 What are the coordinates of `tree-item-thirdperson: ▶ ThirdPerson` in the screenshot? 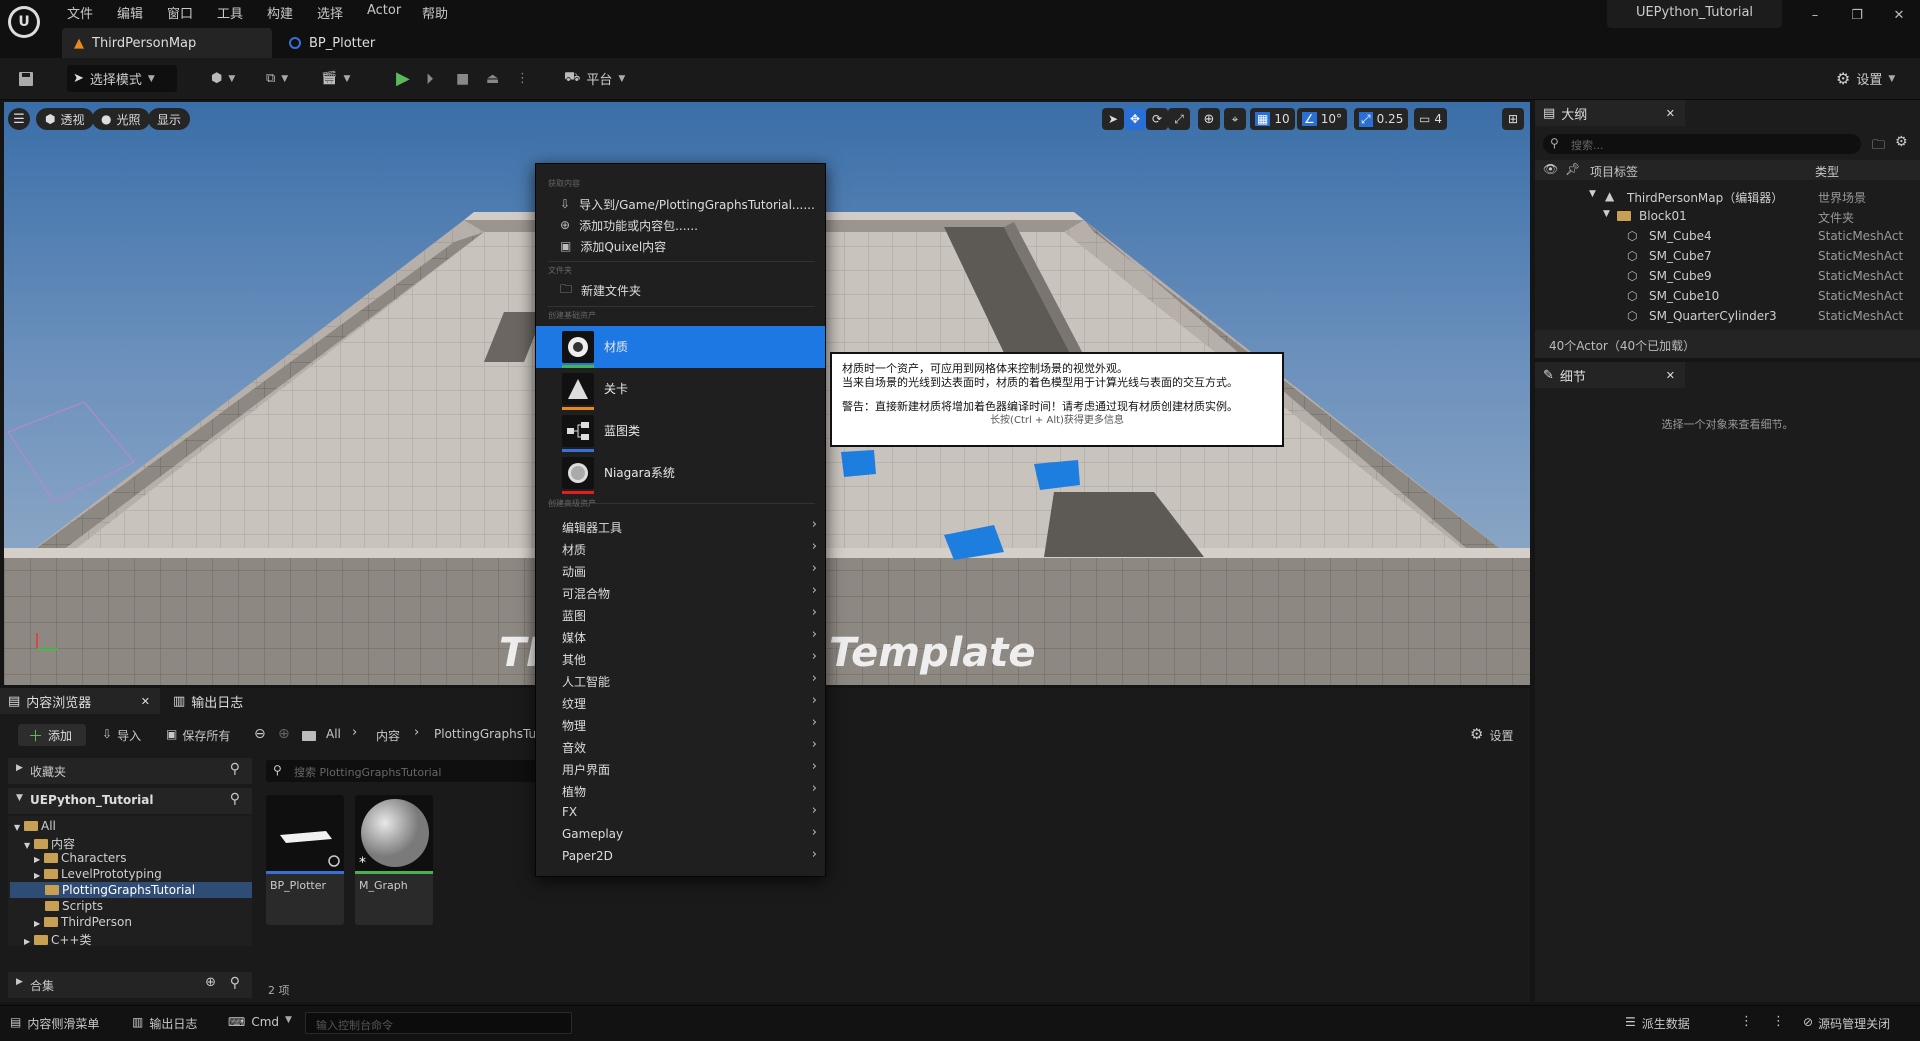 It's located at (83, 923).